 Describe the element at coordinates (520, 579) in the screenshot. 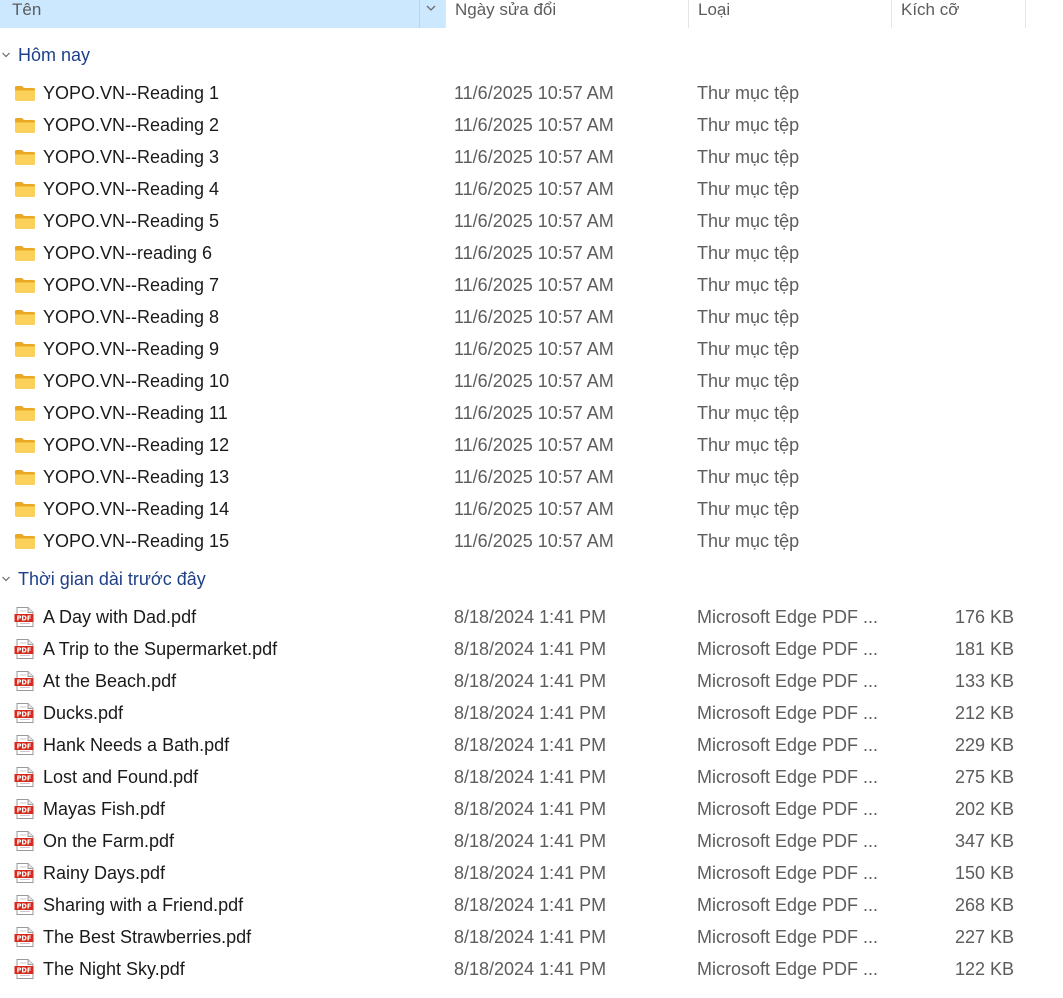

I see `group-header-1: Thời gian dài trước đây` at that location.